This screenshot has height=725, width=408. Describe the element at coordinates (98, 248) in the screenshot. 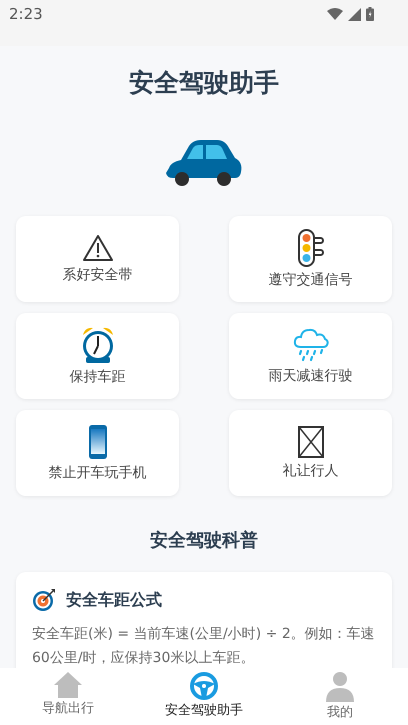

I see `warning-icon` at that location.